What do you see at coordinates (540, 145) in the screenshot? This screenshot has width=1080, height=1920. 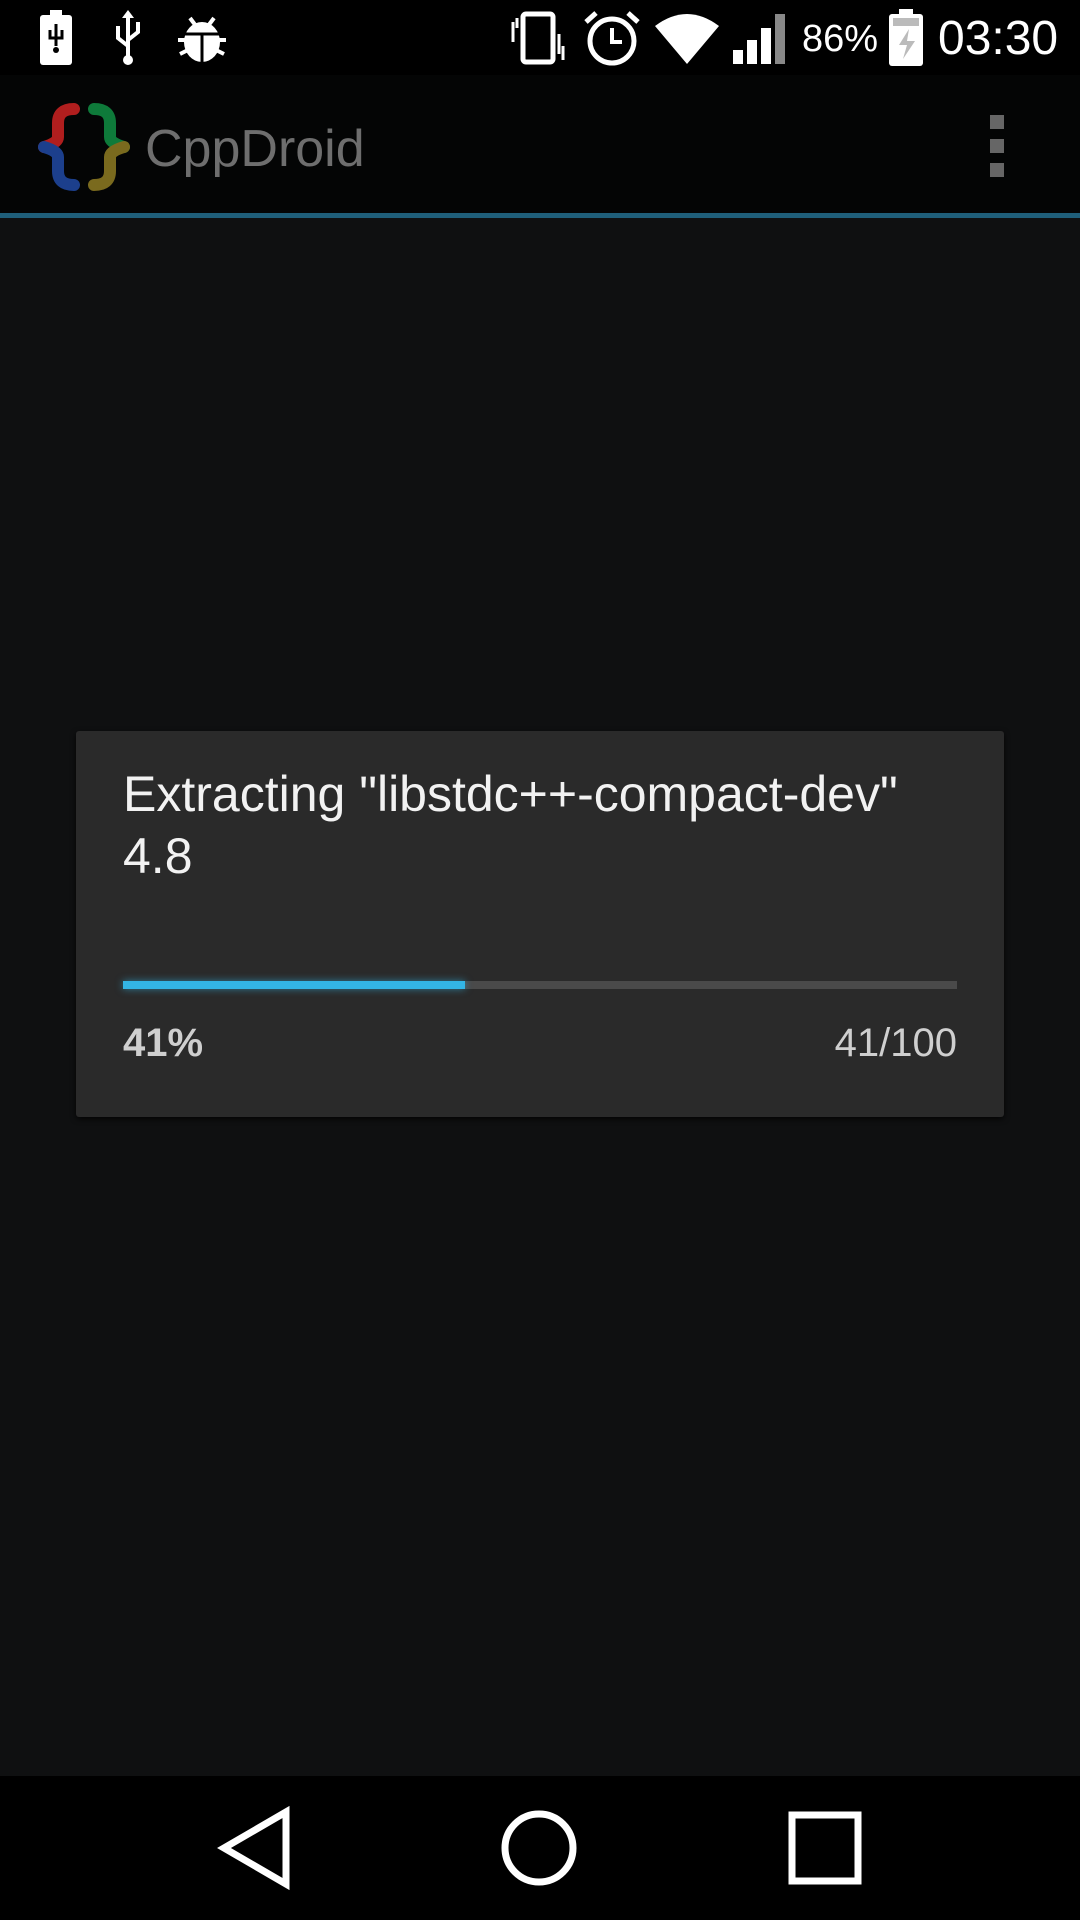 I see `action-bar: CppDroid` at bounding box center [540, 145].